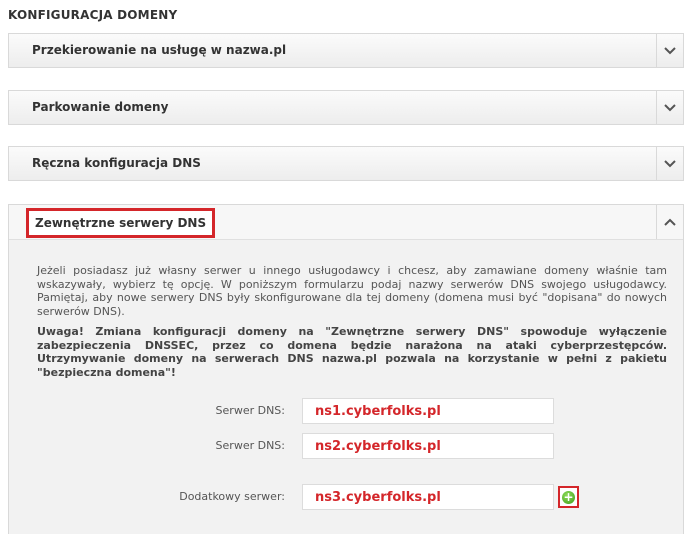  What do you see at coordinates (232, 496) in the screenshot?
I see `additional-server-label: Dodatkowy serwer:` at bounding box center [232, 496].